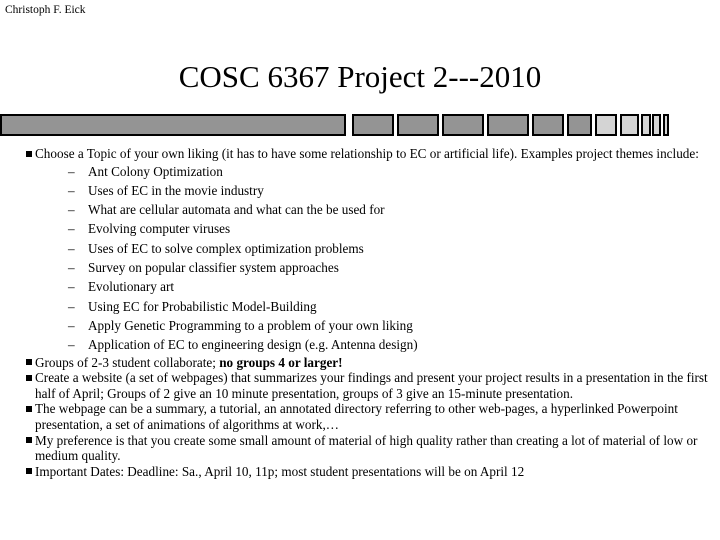  I want to click on list-item-label: Evolutionary art, so click(131, 287).